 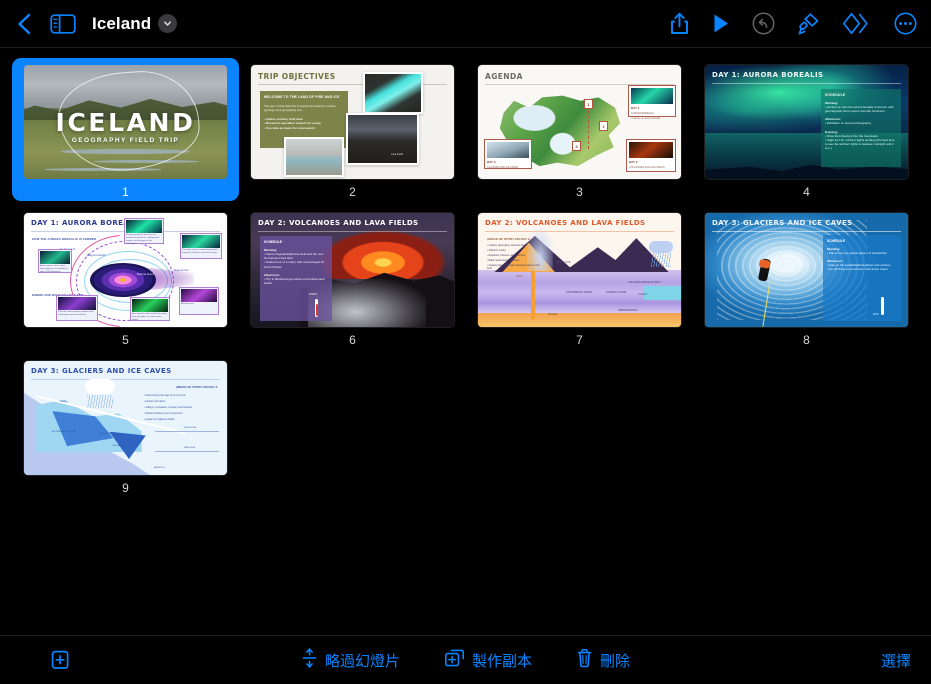 I want to click on slide5-photo3-image, so click(x=55, y=257).